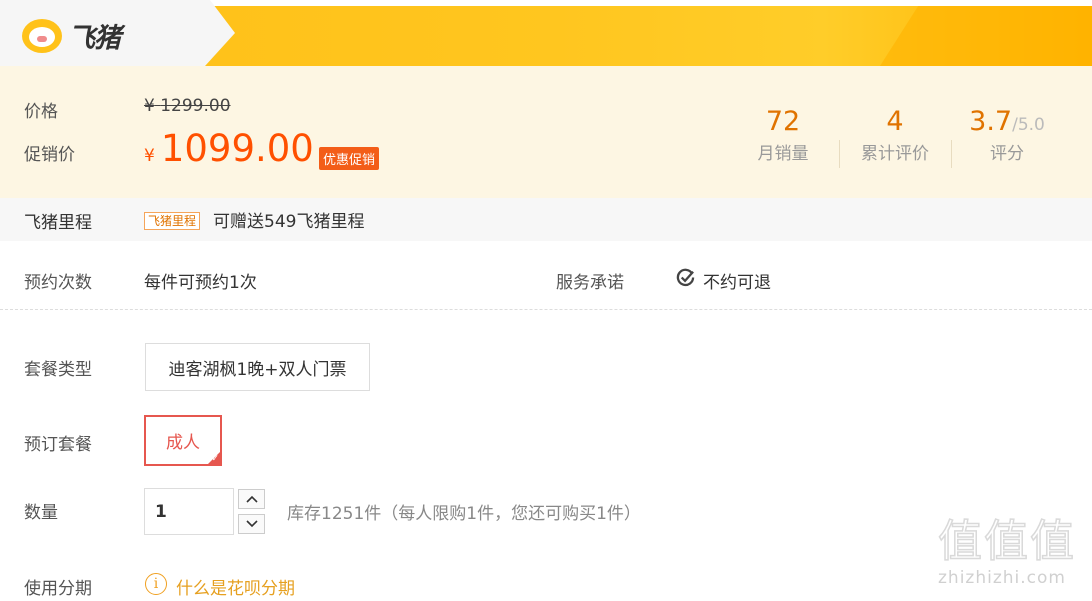 The width and height of the screenshot is (1092, 601). I want to click on promo-badge: 优惠促销, so click(349, 158).